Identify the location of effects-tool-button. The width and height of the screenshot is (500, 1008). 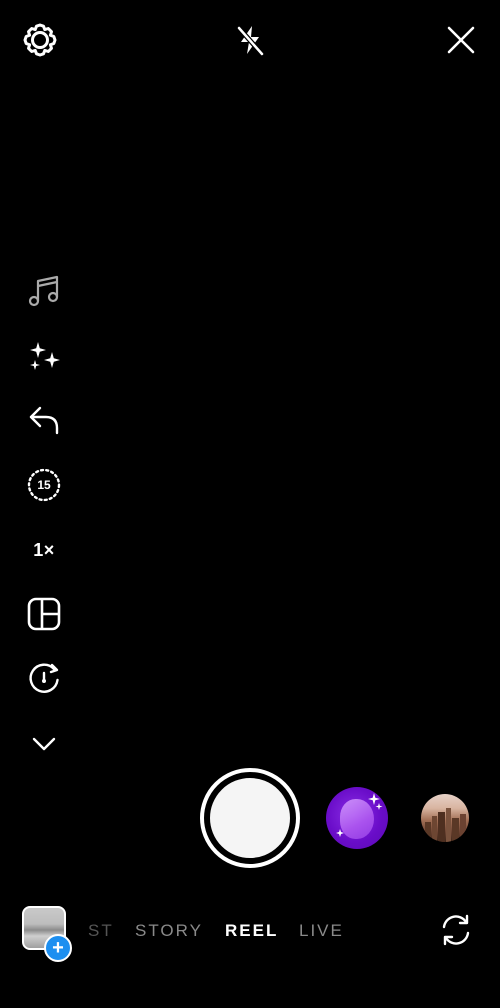
(44, 356).